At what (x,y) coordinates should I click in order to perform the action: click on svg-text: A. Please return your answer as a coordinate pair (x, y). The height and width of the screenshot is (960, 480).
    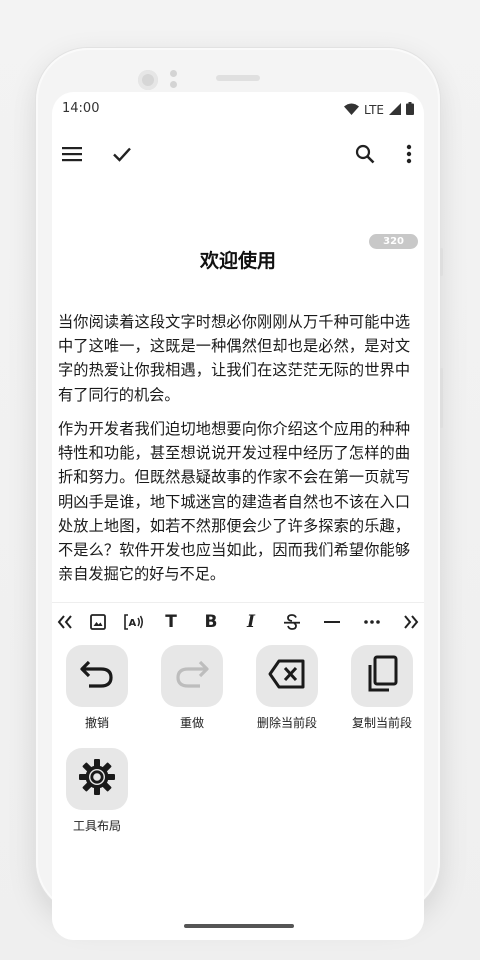
    Looking at the image, I should click on (133, 623).